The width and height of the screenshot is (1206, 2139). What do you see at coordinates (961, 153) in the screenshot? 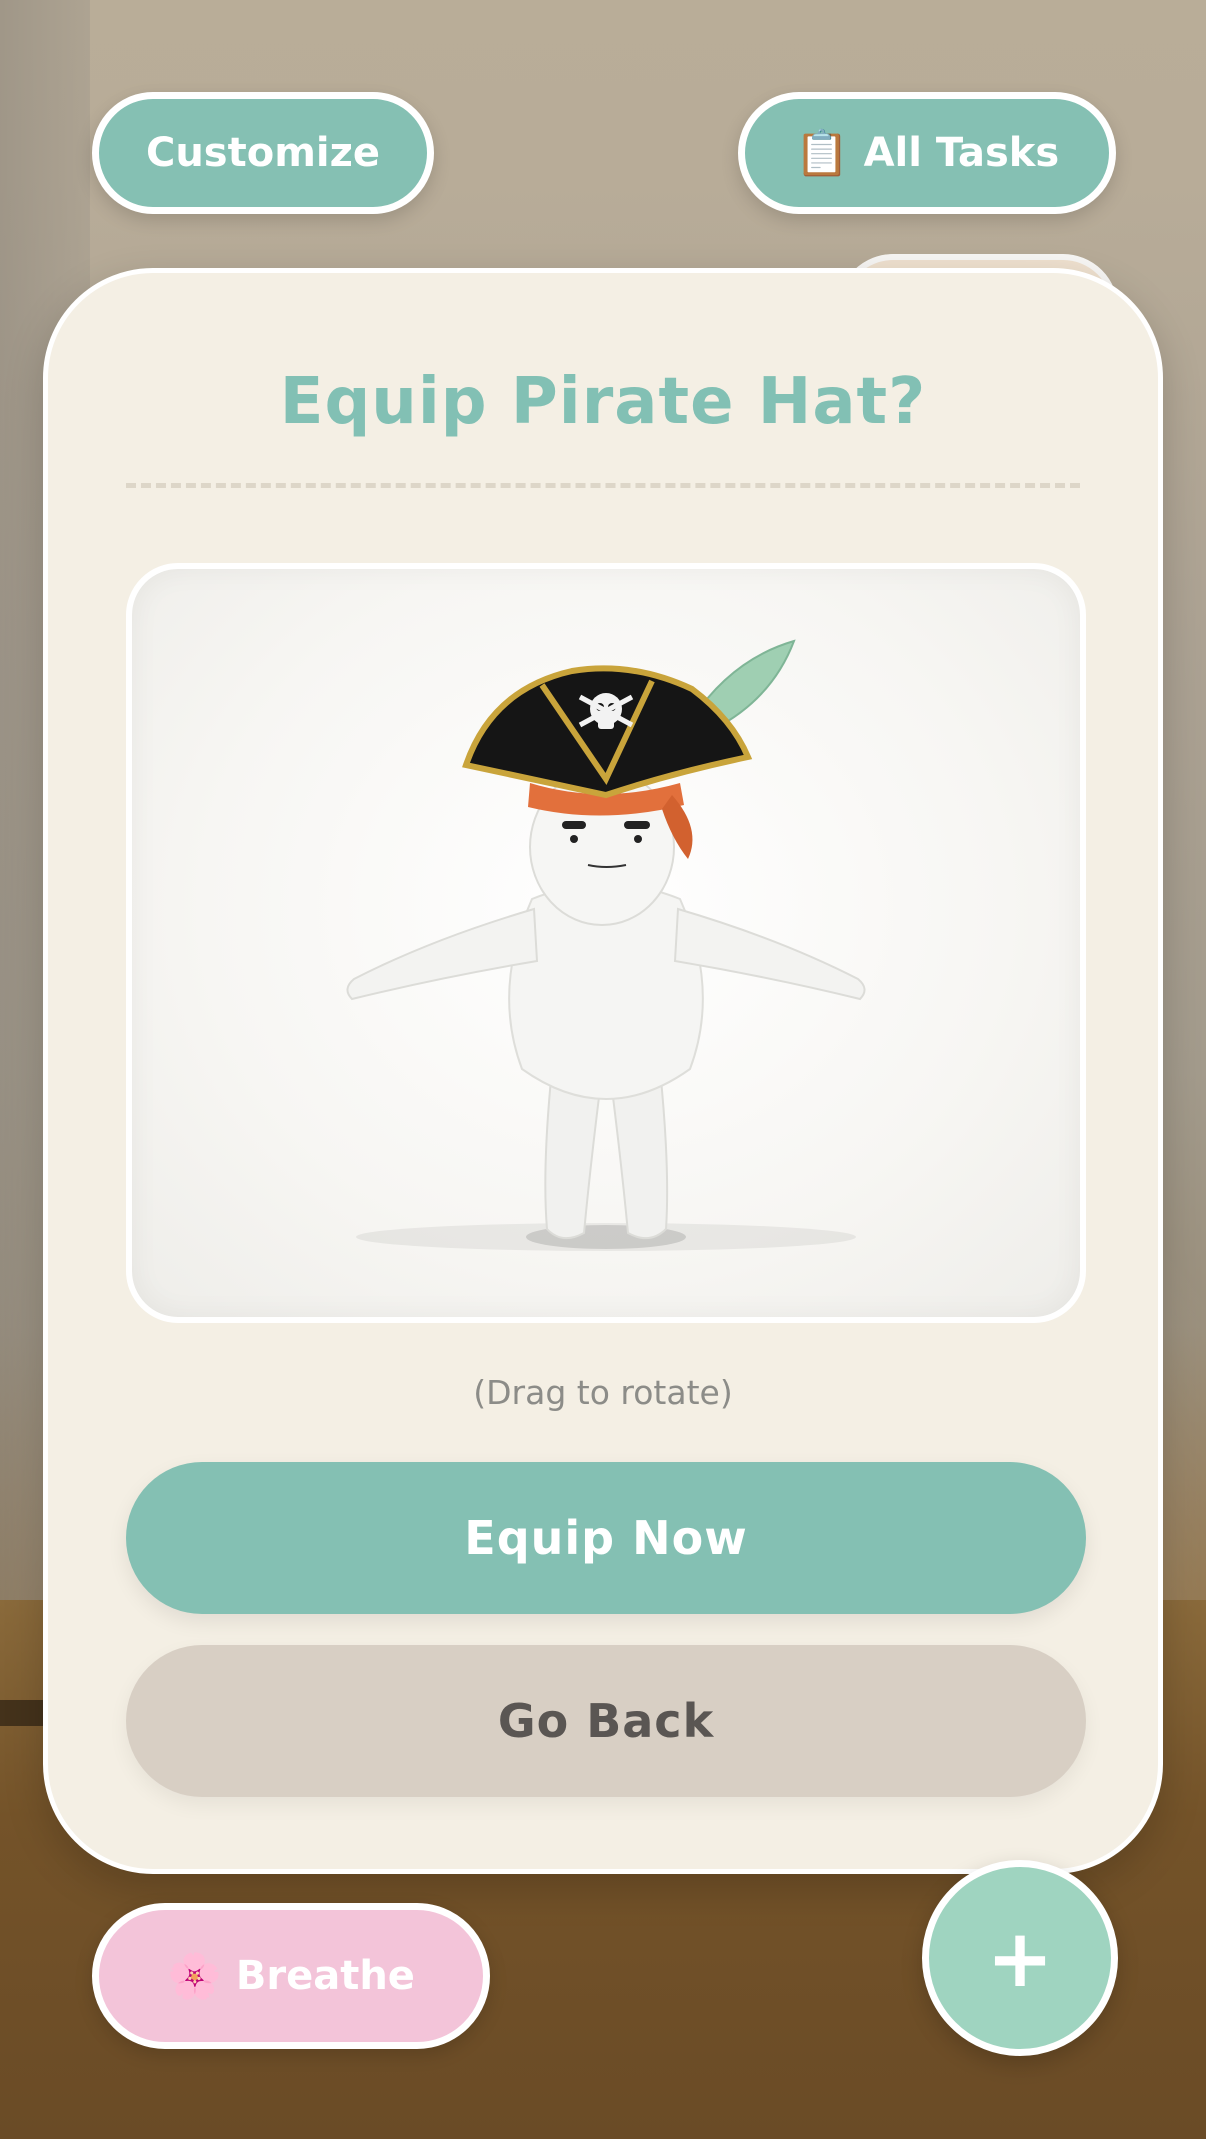
I see `all-tasks-label: All Tasks` at bounding box center [961, 153].